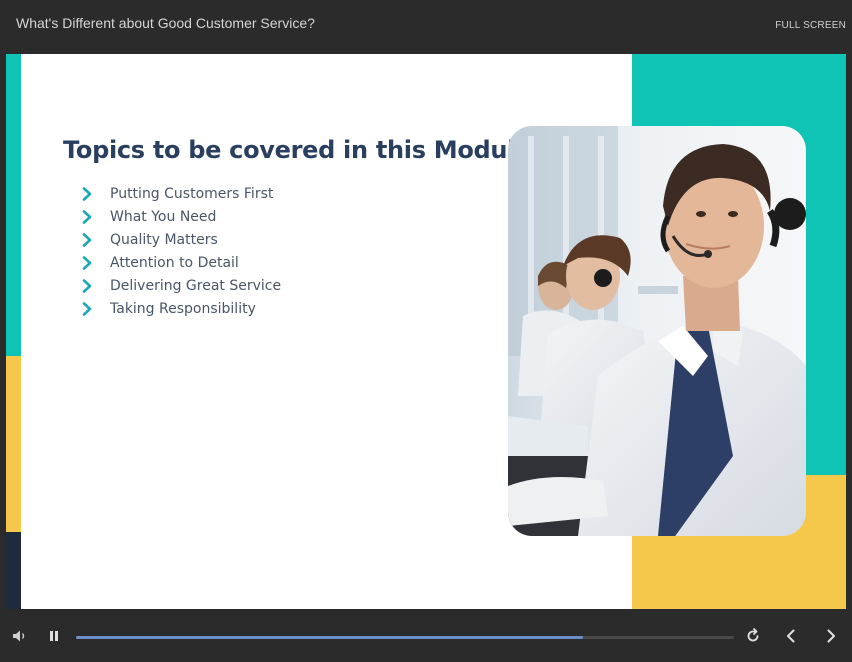 The width and height of the screenshot is (852, 662). I want to click on topic-label: Delivering Great Service, so click(196, 285).